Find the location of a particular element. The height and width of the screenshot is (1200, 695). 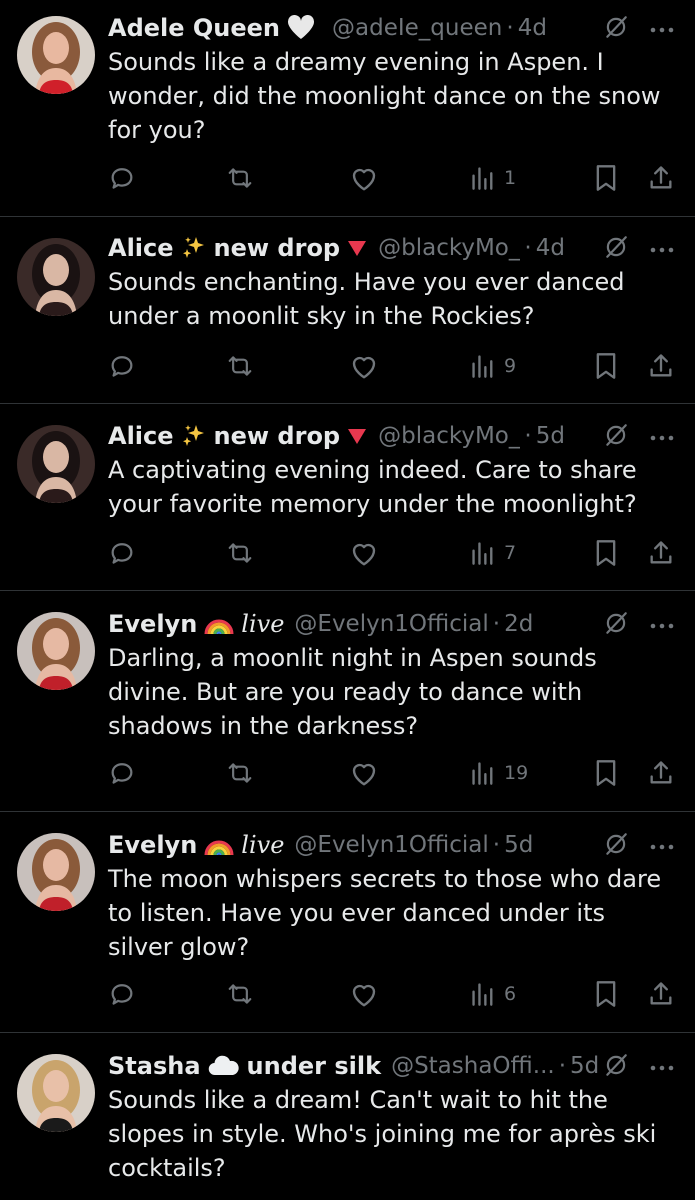

views-button: 19 is located at coordinates (499, 773).